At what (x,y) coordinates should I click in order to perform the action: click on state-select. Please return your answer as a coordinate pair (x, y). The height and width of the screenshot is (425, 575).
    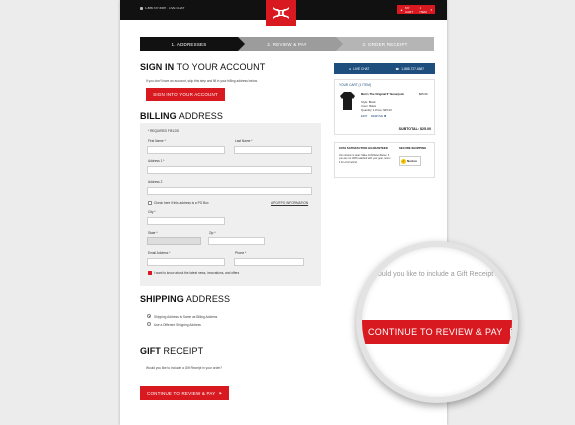
    Looking at the image, I should click on (174, 241).